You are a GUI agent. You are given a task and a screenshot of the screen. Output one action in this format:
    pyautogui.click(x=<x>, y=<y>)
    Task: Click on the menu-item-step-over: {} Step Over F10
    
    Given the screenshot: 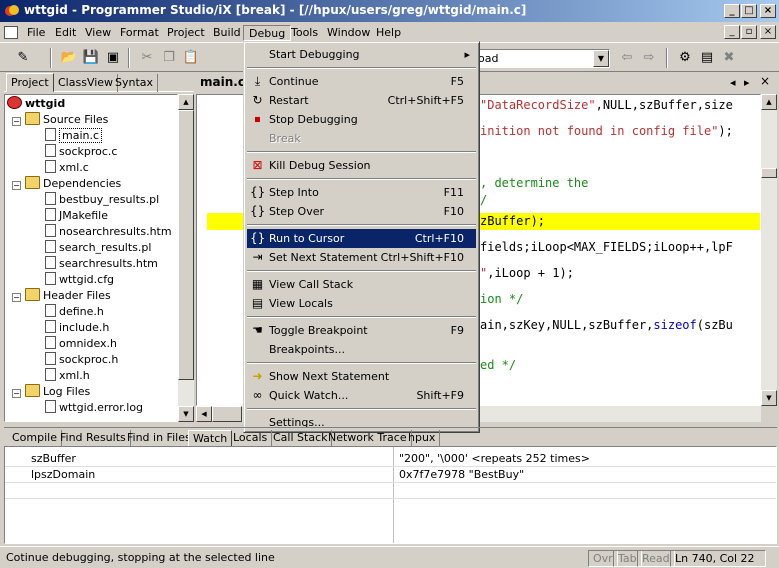 What is the action you would take?
    pyautogui.click(x=361, y=211)
    